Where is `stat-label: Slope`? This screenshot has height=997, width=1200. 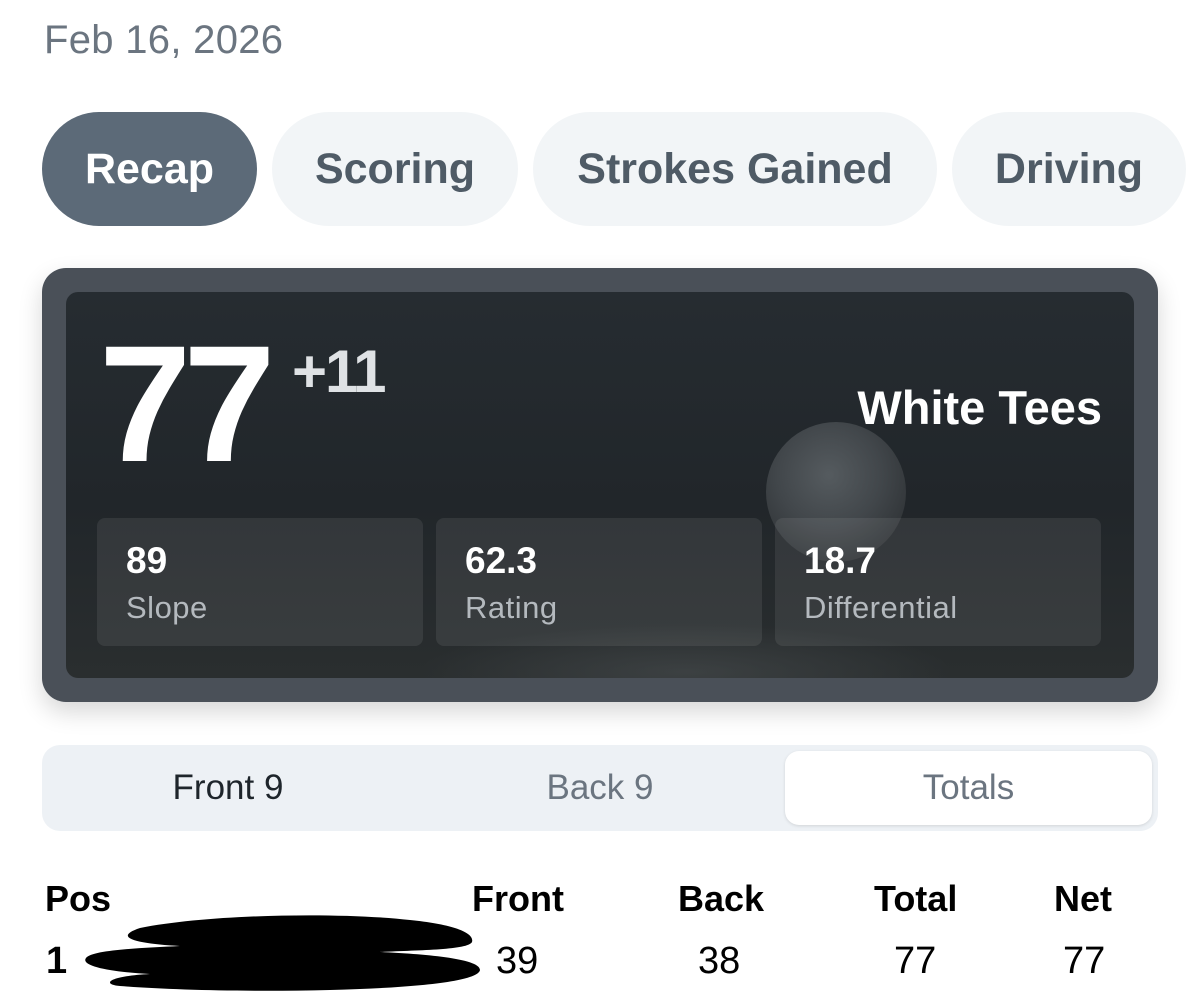
stat-label: Slope is located at coordinates (167, 607).